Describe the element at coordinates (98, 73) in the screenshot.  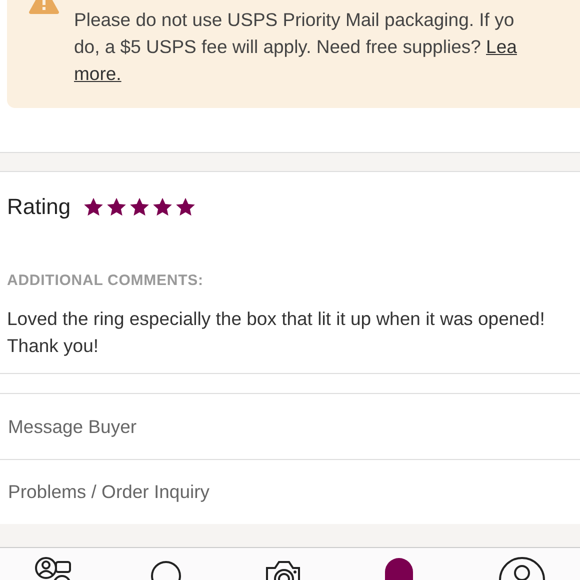
I see `learn-more-link: more.` at that location.